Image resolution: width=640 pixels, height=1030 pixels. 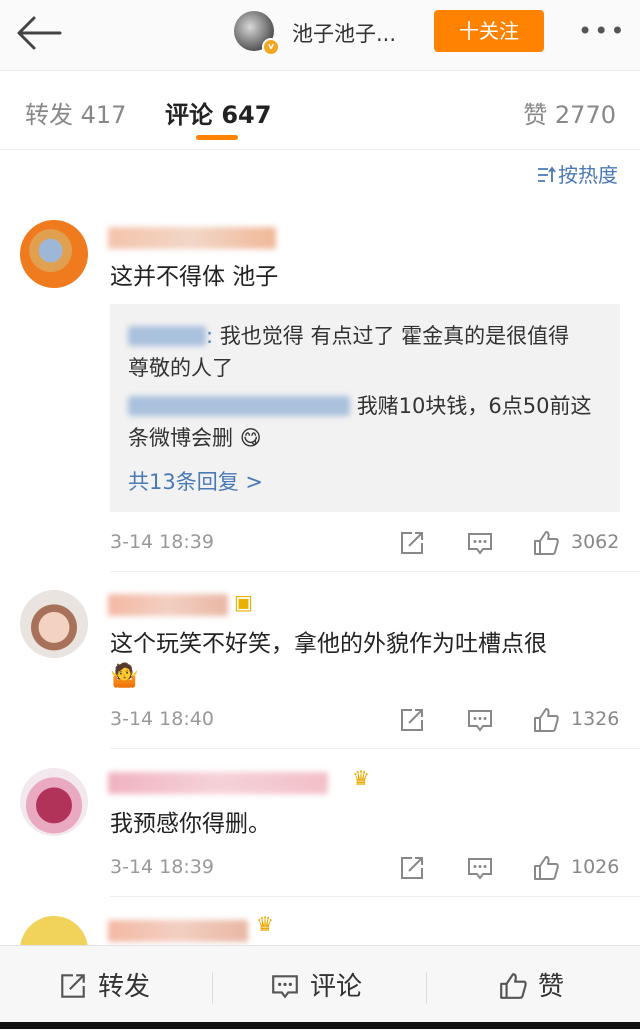 What do you see at coordinates (489, 31) in the screenshot?
I see `follow-button: 十关注` at bounding box center [489, 31].